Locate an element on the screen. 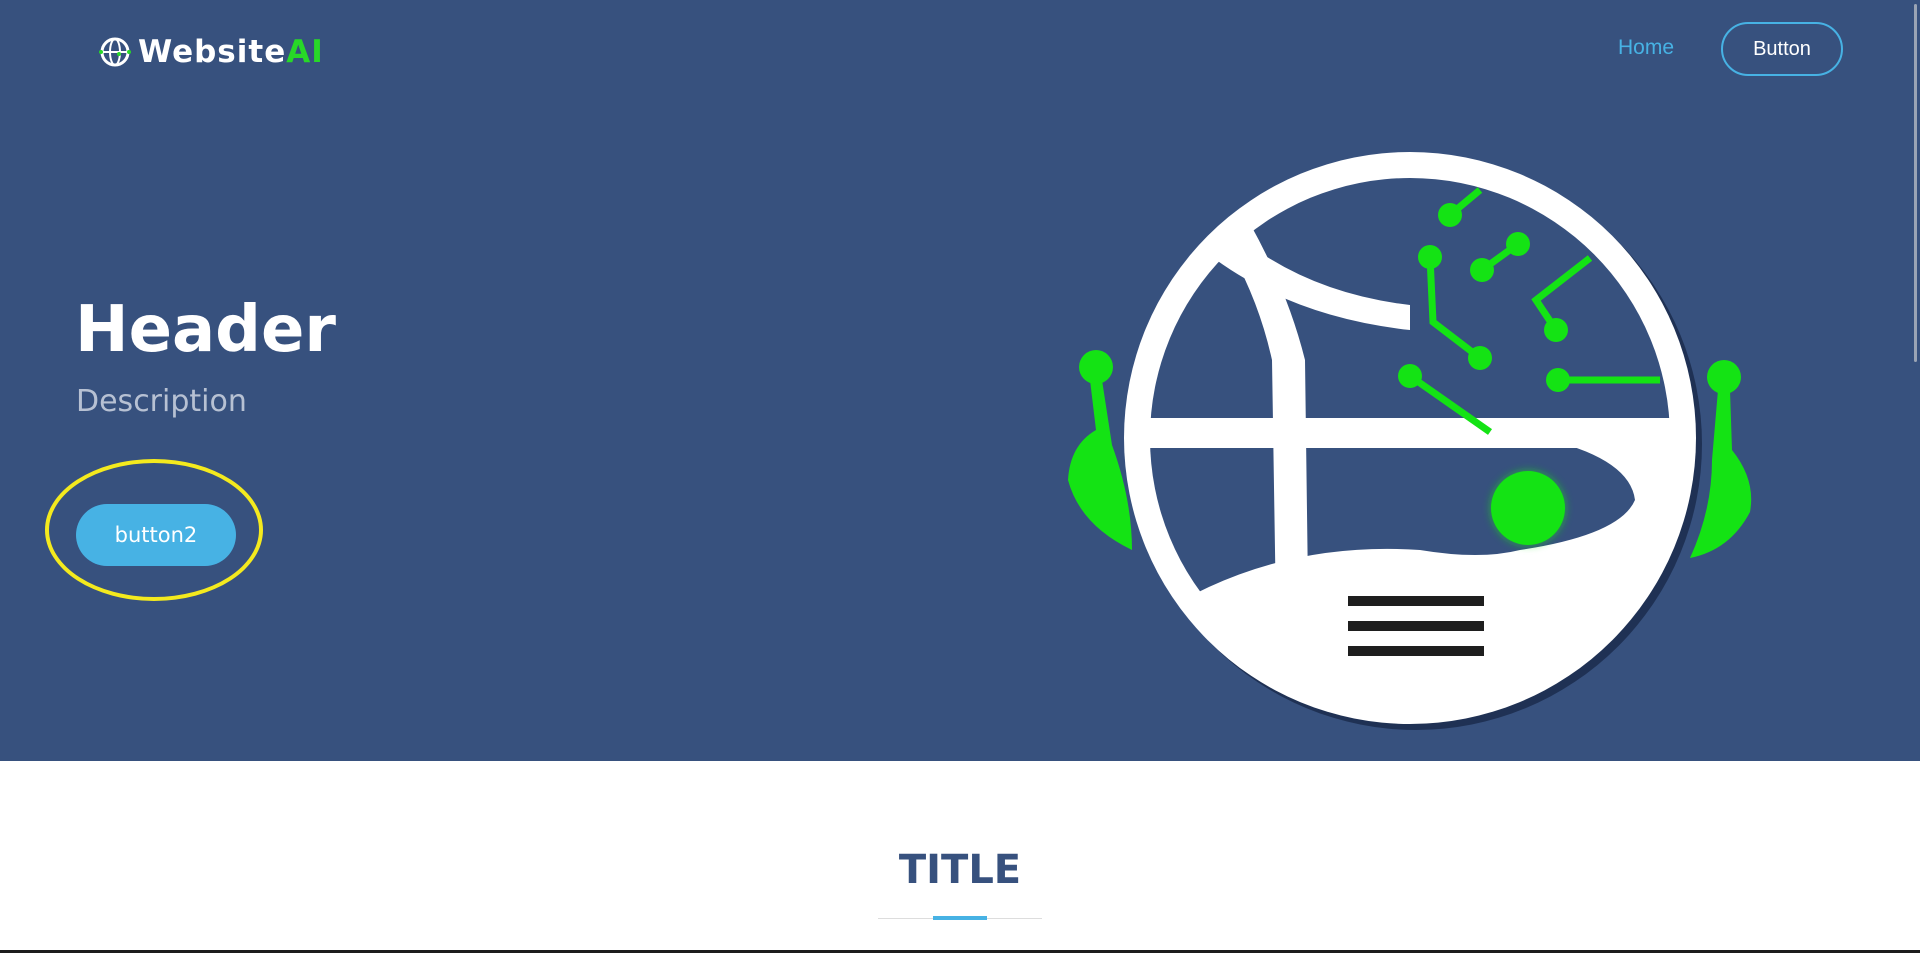 The image size is (1920, 953). hero-description: Description is located at coordinates (161, 401).